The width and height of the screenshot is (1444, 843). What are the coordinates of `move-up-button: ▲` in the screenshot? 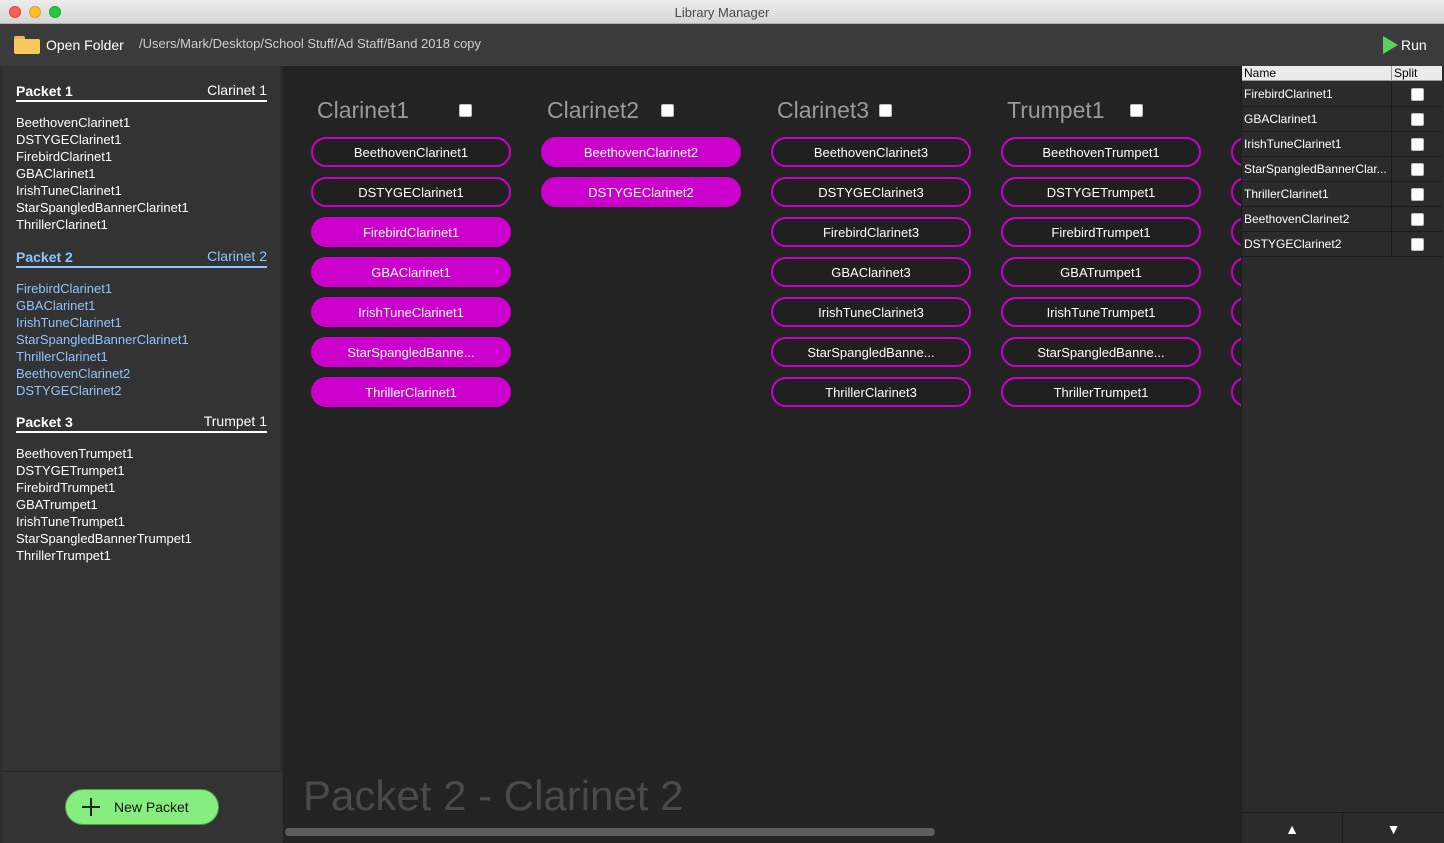 It's located at (1292, 828).